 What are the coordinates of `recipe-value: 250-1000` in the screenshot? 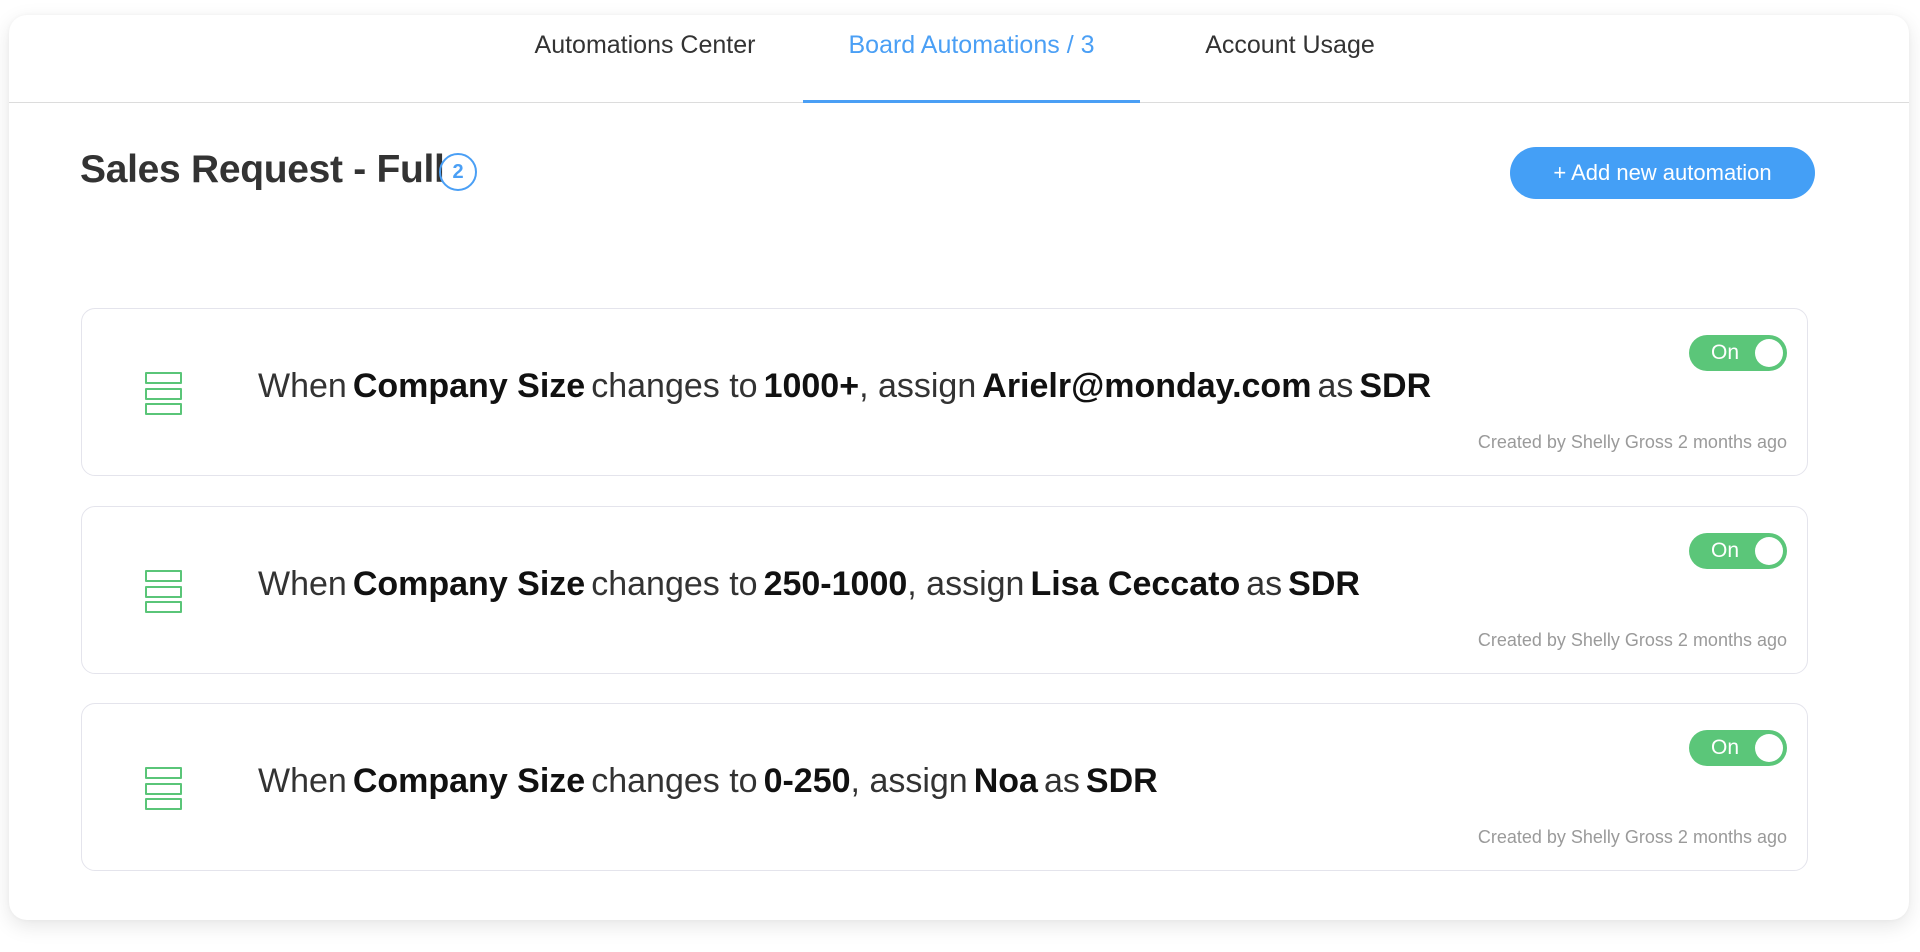 It's located at (836, 584).